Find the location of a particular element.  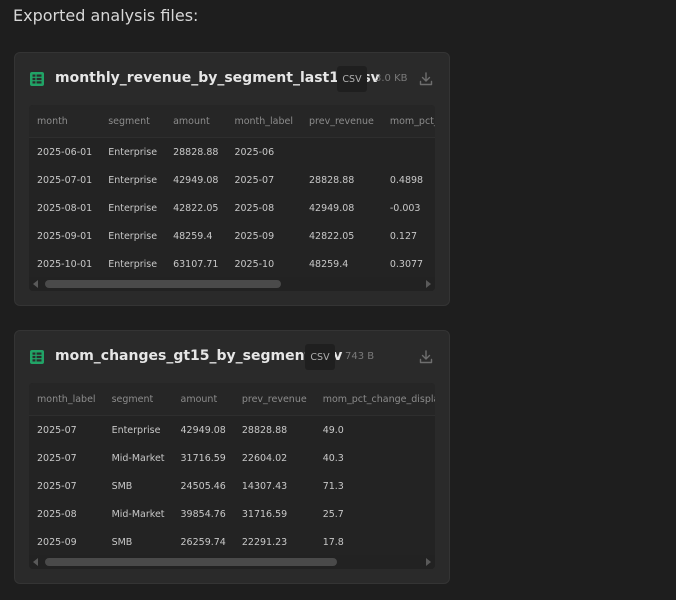

table-cell: 17.8 is located at coordinates (333, 542).